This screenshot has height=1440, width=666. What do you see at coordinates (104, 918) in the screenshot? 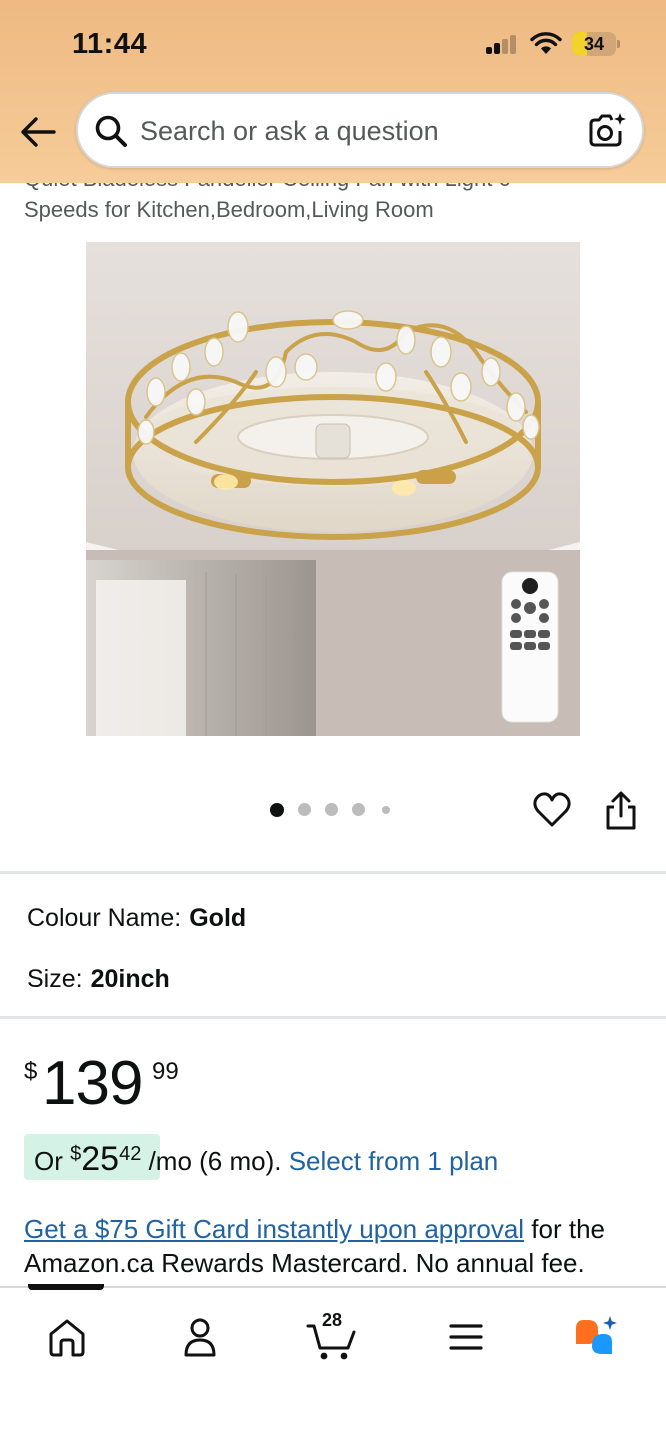
I see `colour-label: Colour Name:` at bounding box center [104, 918].